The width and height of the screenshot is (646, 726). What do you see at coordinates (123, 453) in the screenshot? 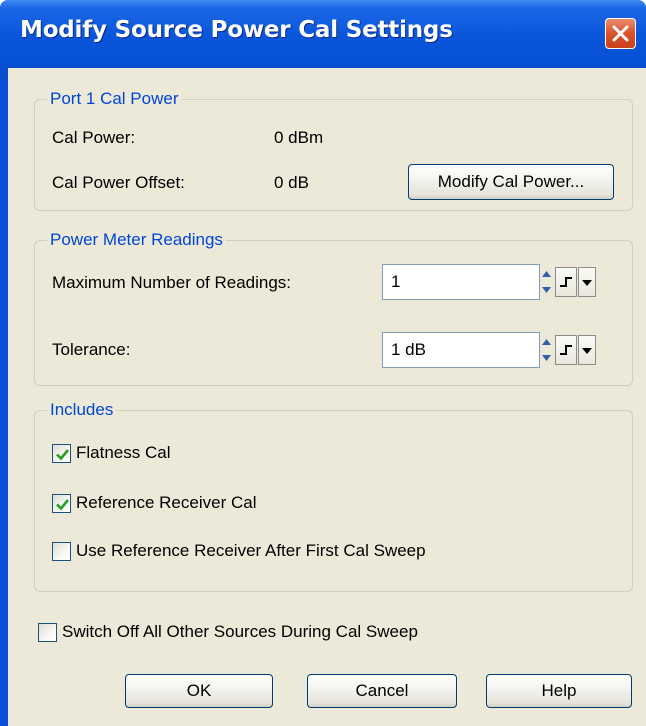
I see `flatness-cal-label: Flatness Cal` at bounding box center [123, 453].